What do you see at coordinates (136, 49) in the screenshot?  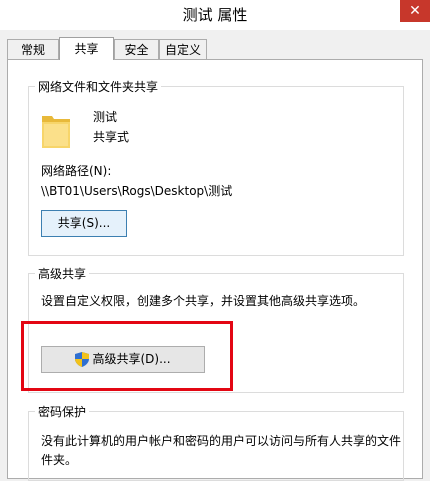 I see `tab-security: 安全` at bounding box center [136, 49].